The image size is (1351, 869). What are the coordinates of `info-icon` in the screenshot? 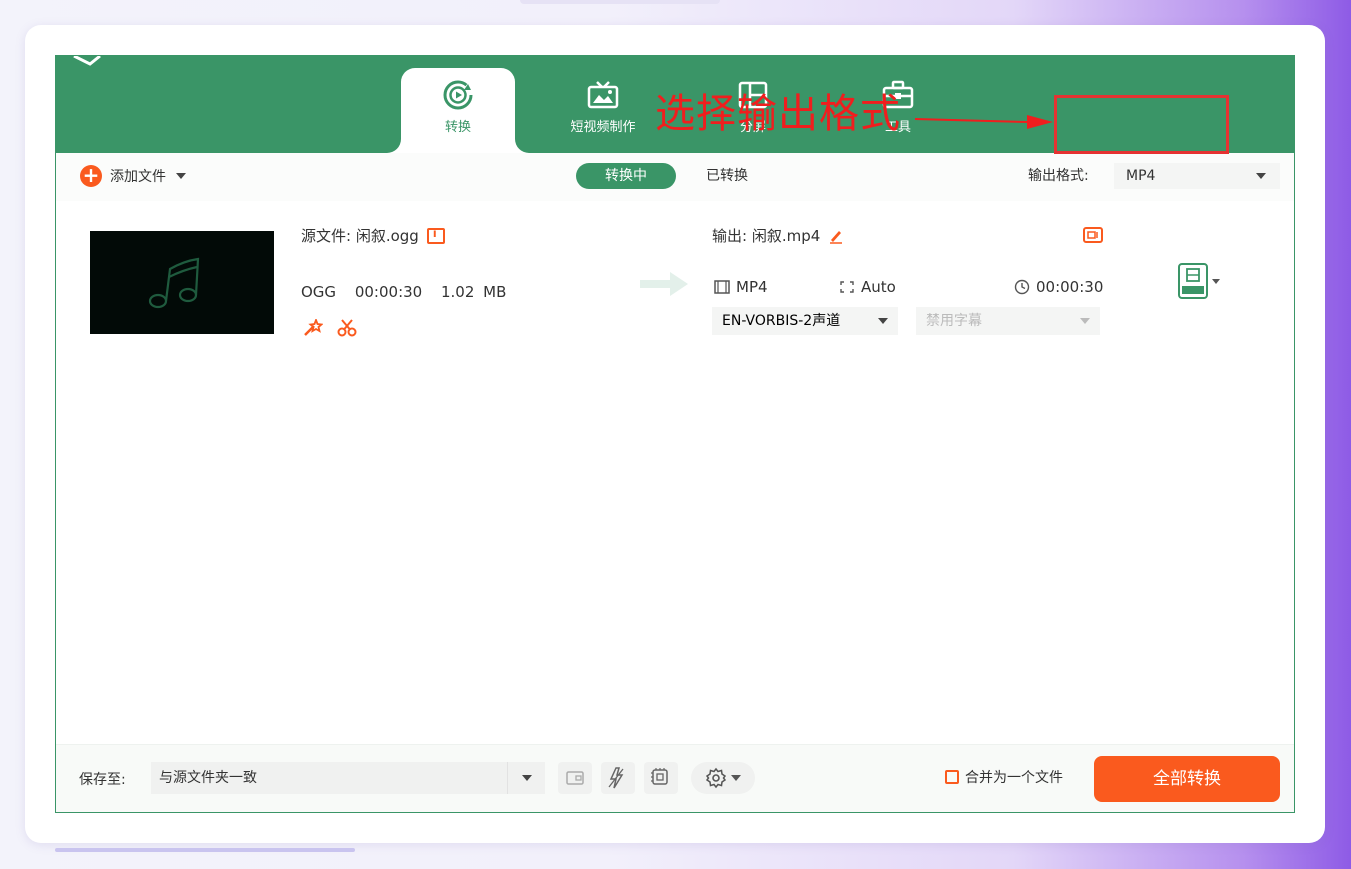 It's located at (435, 235).